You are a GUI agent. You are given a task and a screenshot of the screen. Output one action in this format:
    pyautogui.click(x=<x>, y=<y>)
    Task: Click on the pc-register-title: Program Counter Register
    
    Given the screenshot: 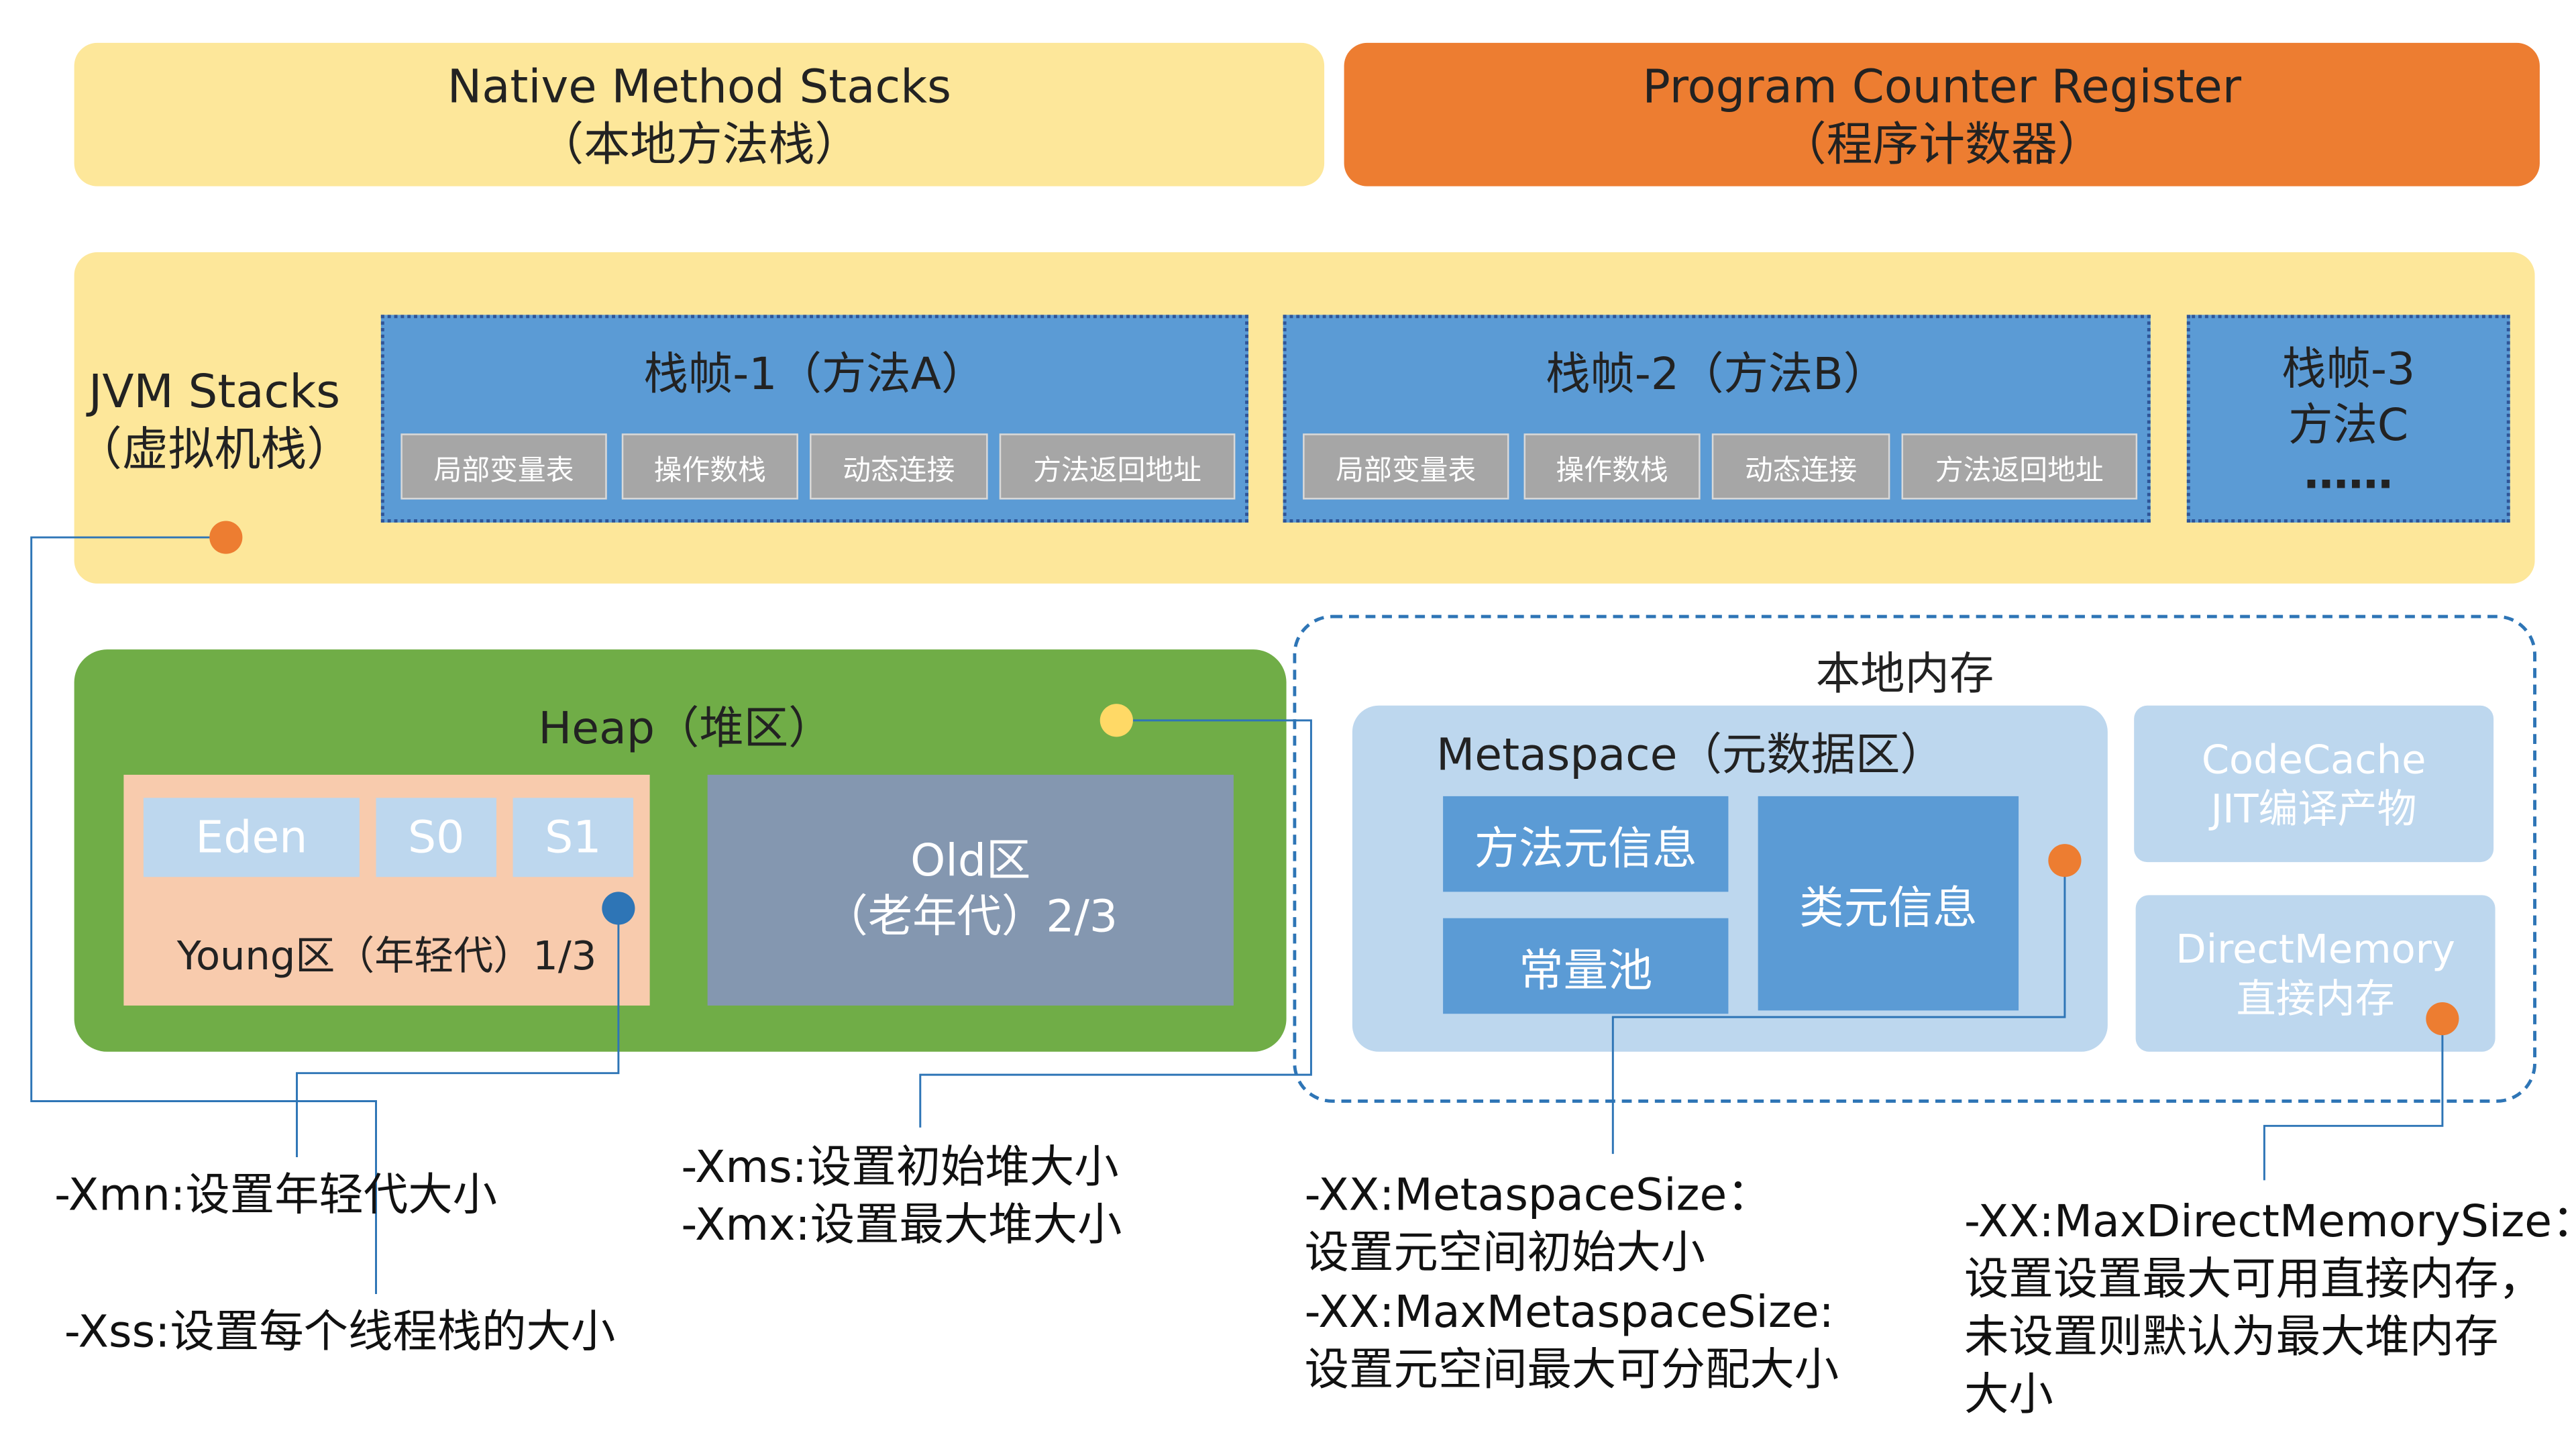 What is the action you would take?
    pyautogui.click(x=1942, y=85)
    